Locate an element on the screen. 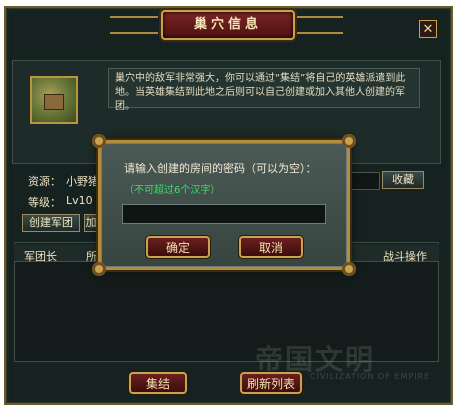  confirm-button: 确定 is located at coordinates (178, 247).